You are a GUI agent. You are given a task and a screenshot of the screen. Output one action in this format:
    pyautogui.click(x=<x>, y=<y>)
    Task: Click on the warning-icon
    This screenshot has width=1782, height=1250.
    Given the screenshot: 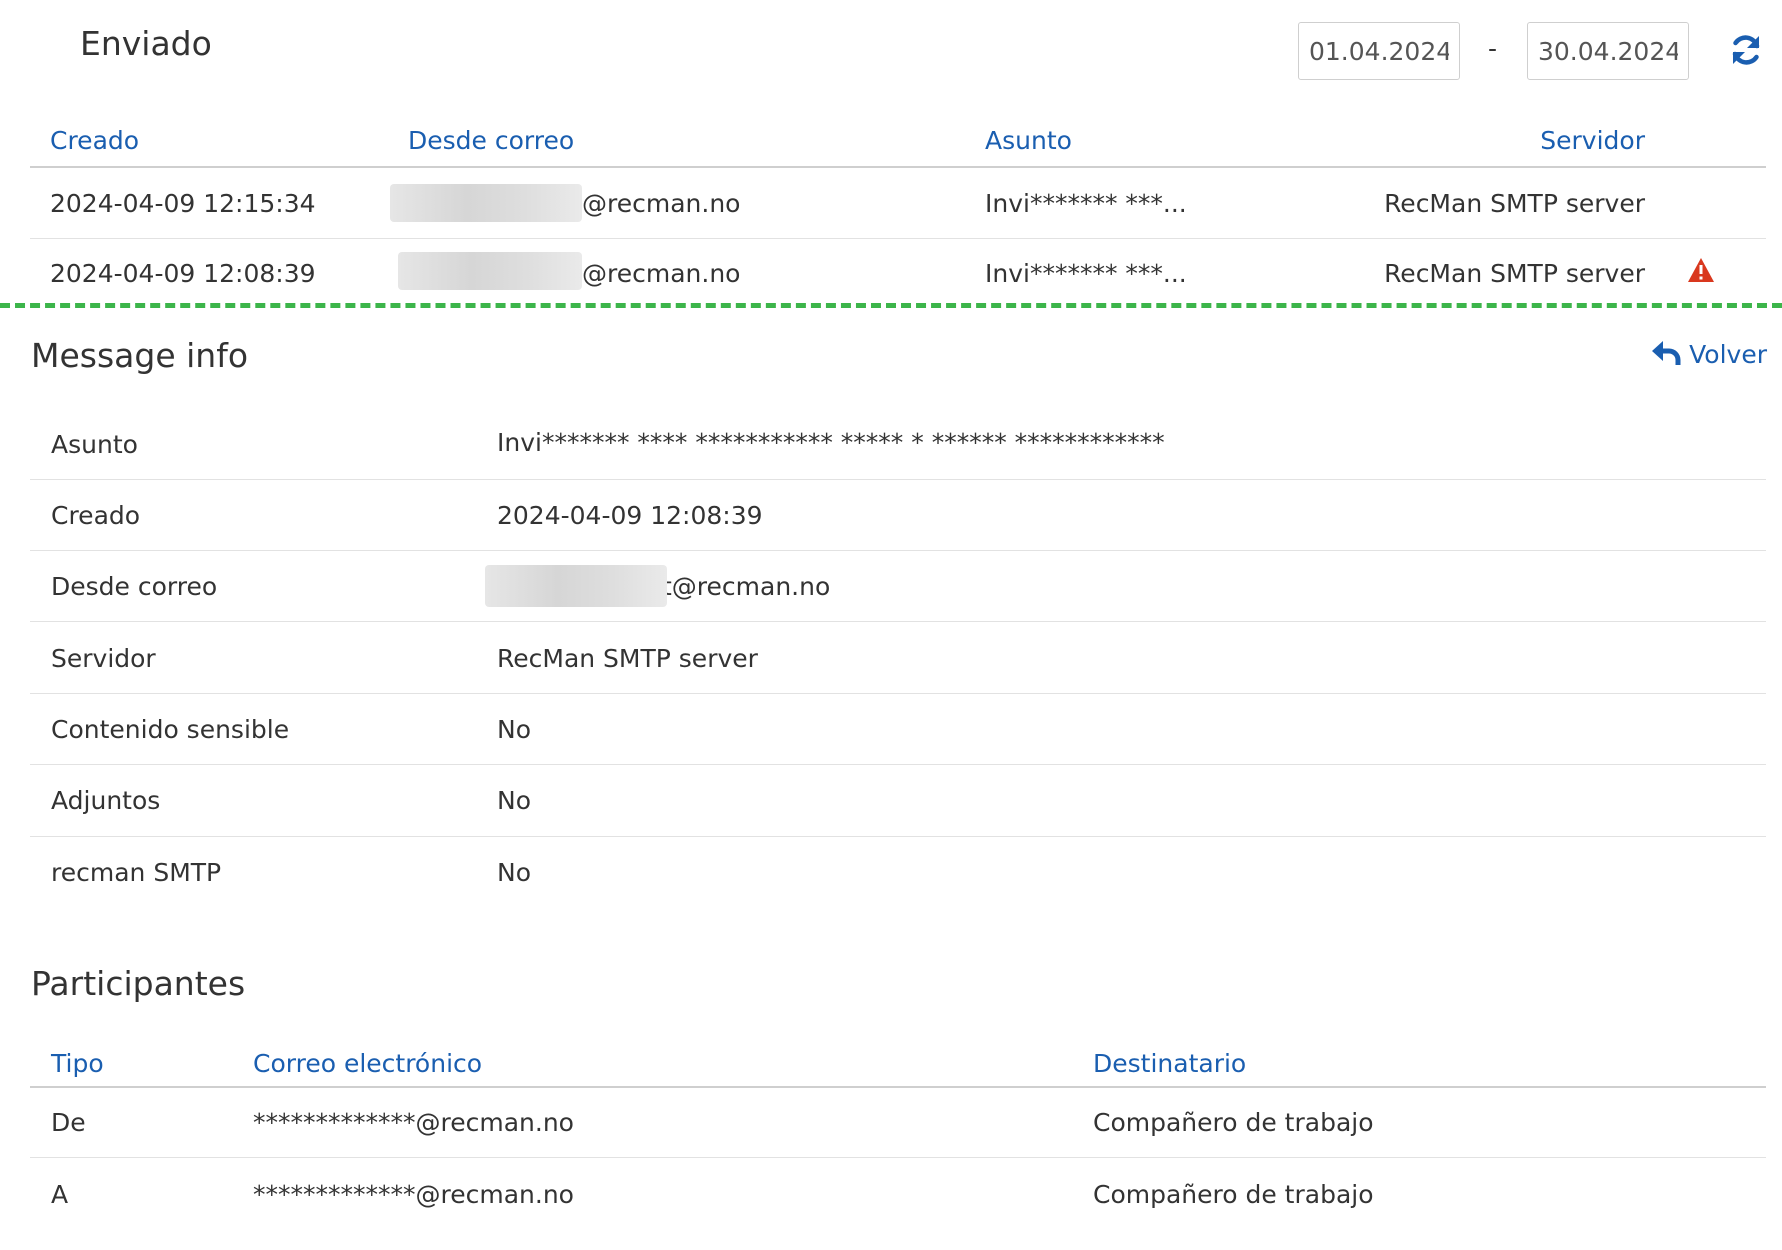 What is the action you would take?
    pyautogui.click(x=1701, y=270)
    